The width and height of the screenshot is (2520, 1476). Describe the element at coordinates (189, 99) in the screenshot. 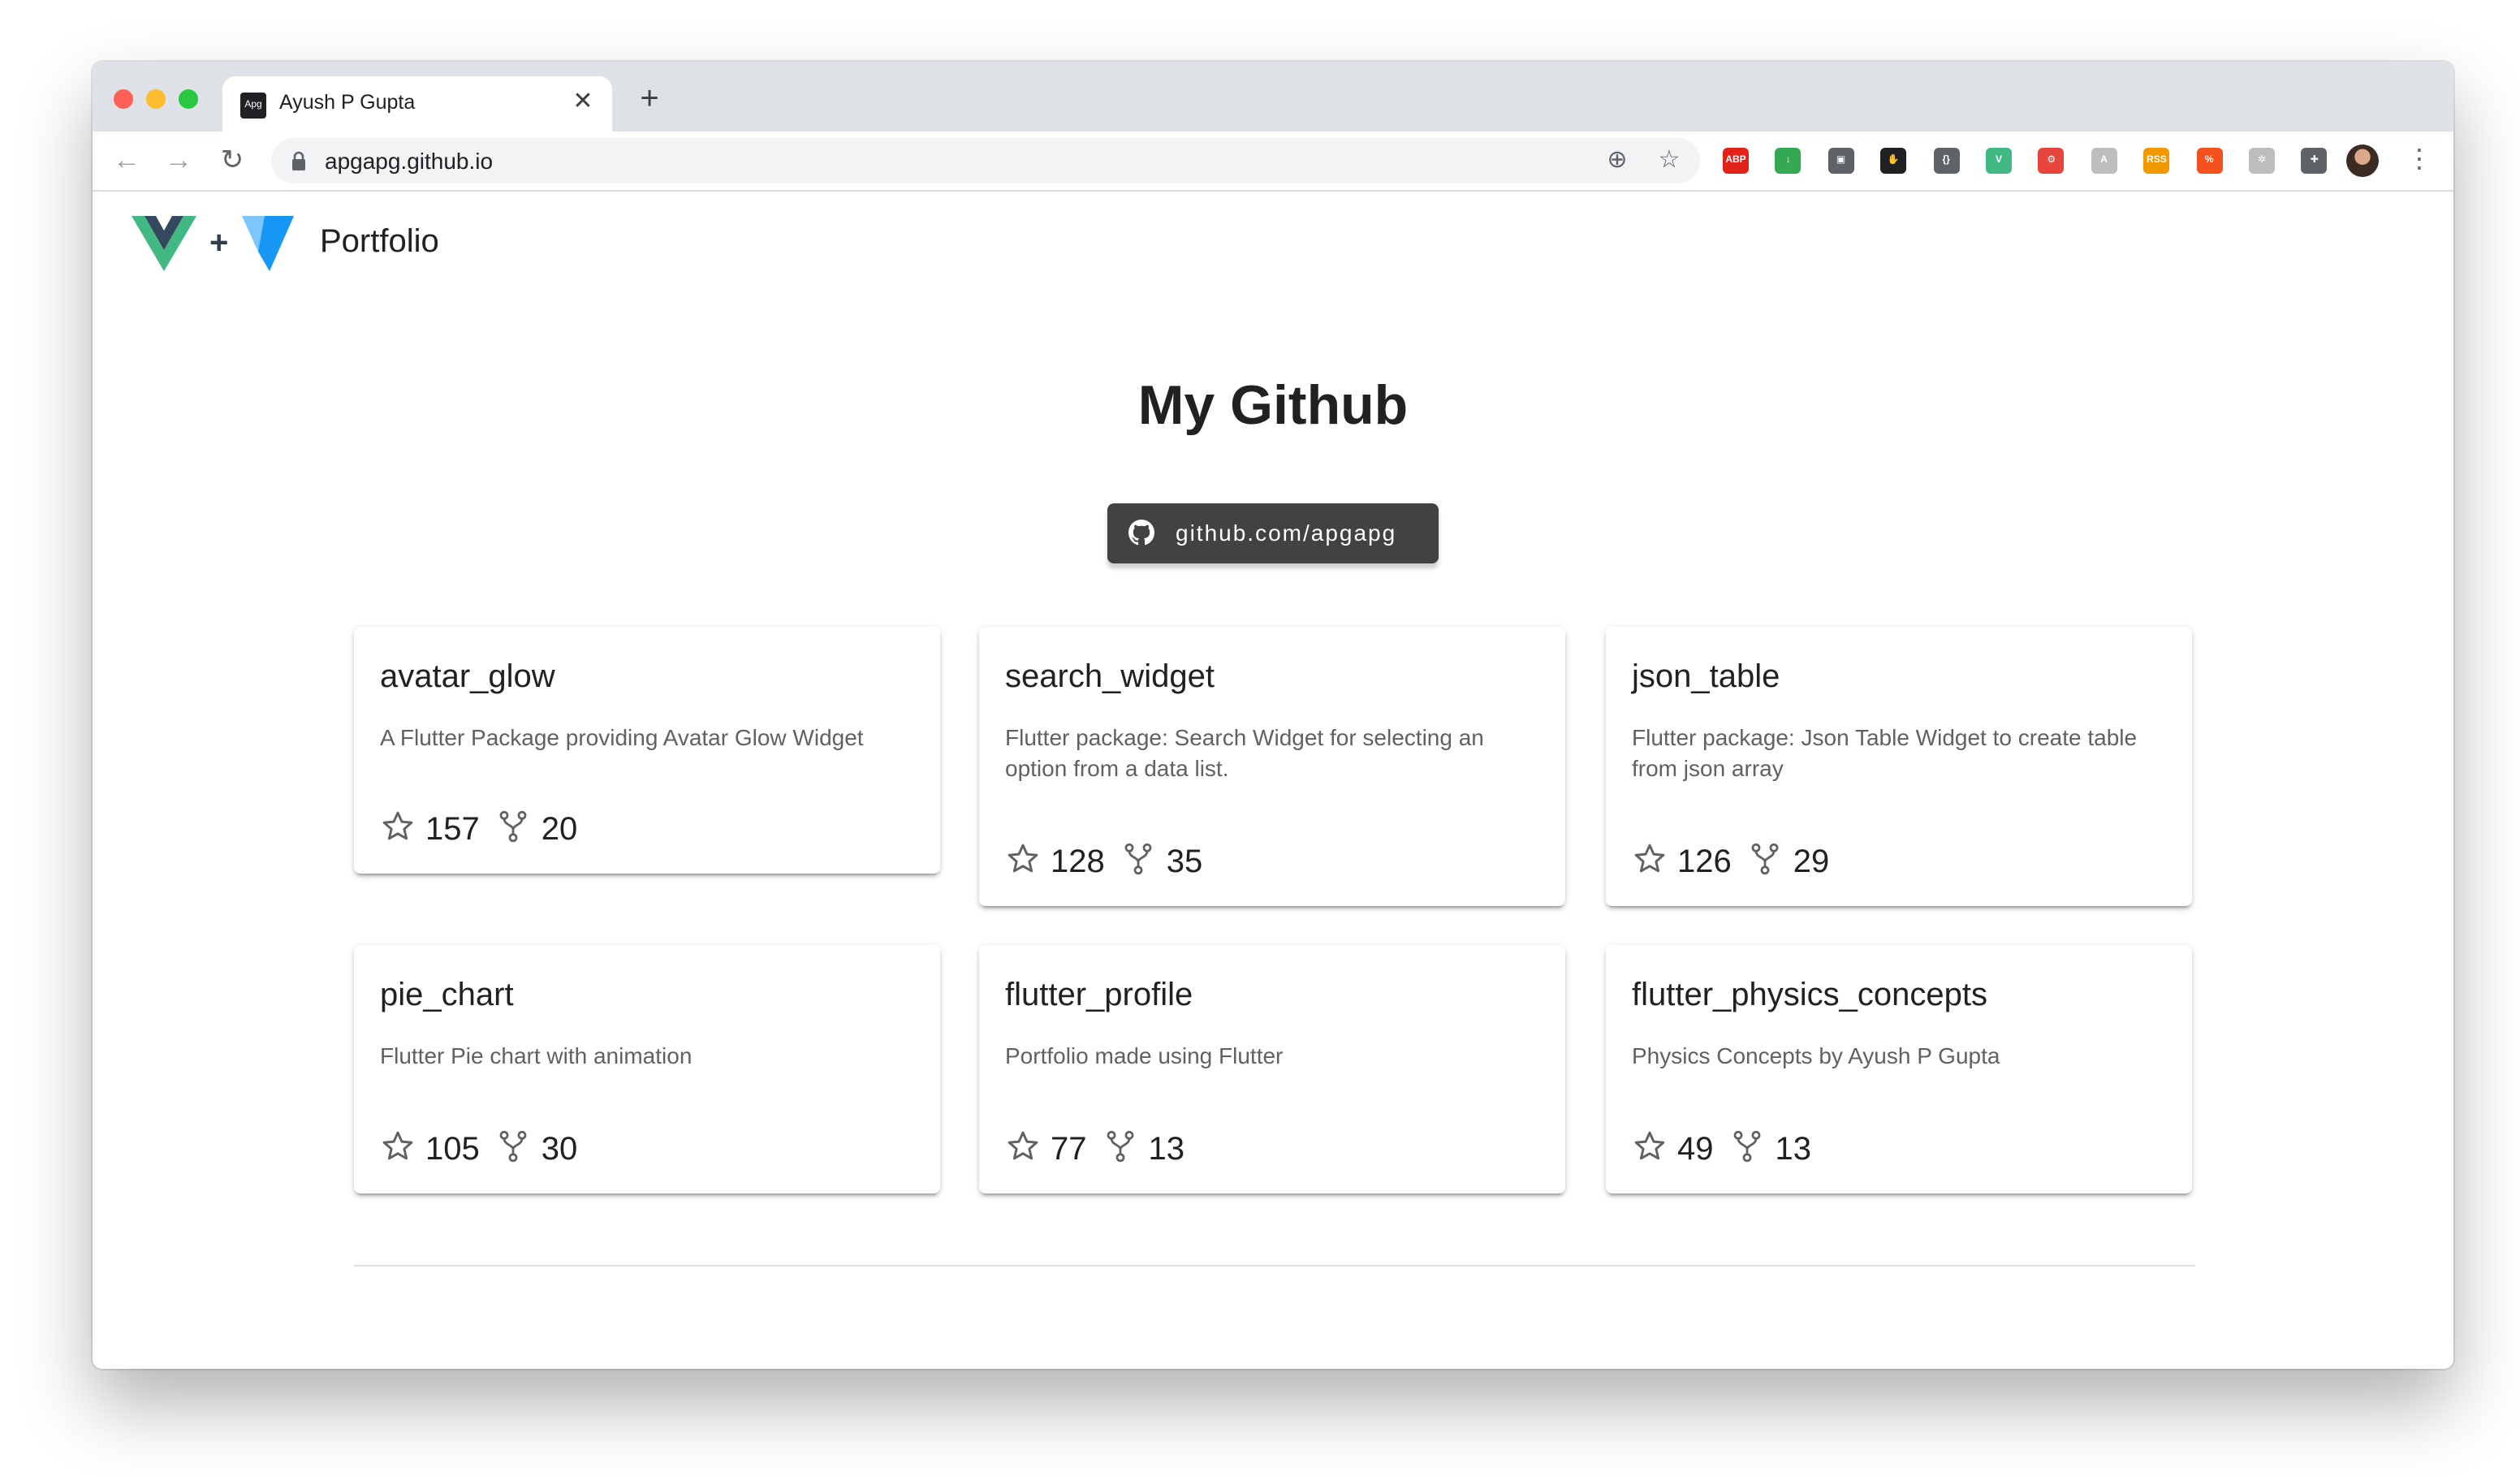

I see `maximize-window-button` at that location.